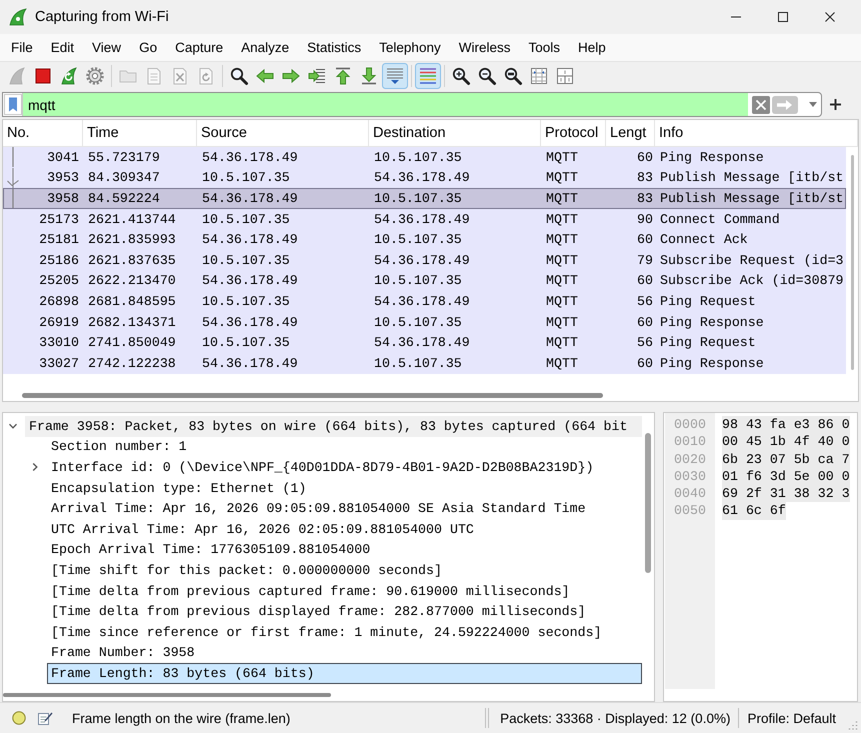  What do you see at coordinates (69, 76) in the screenshot?
I see `restart-icon` at bounding box center [69, 76].